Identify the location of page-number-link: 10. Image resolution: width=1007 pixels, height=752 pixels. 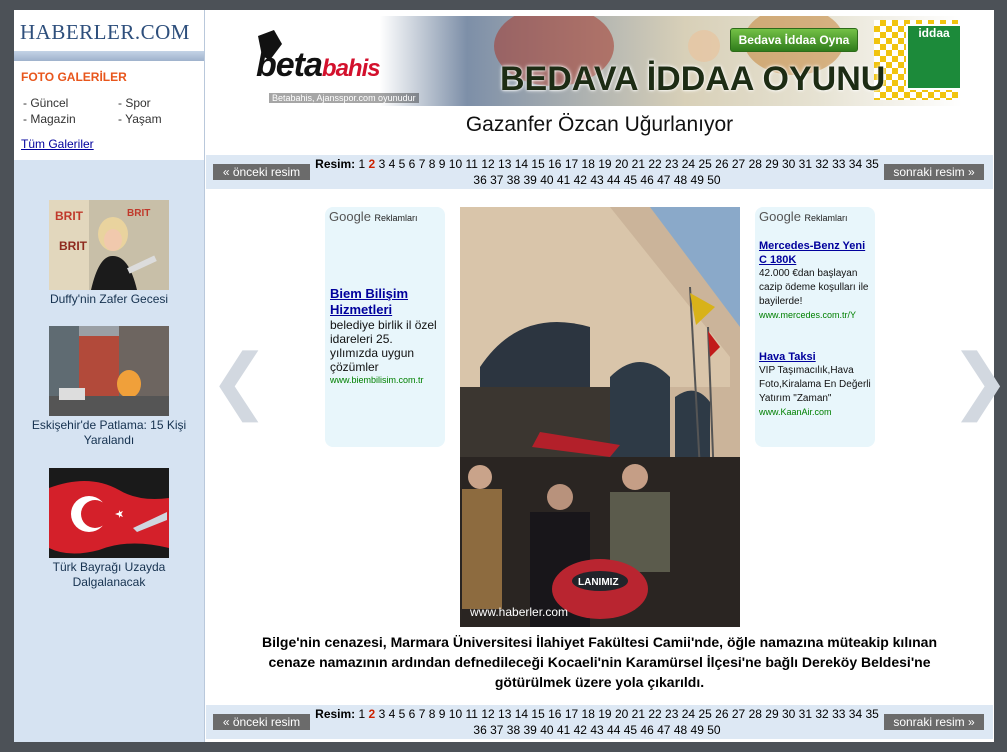
(455, 164).